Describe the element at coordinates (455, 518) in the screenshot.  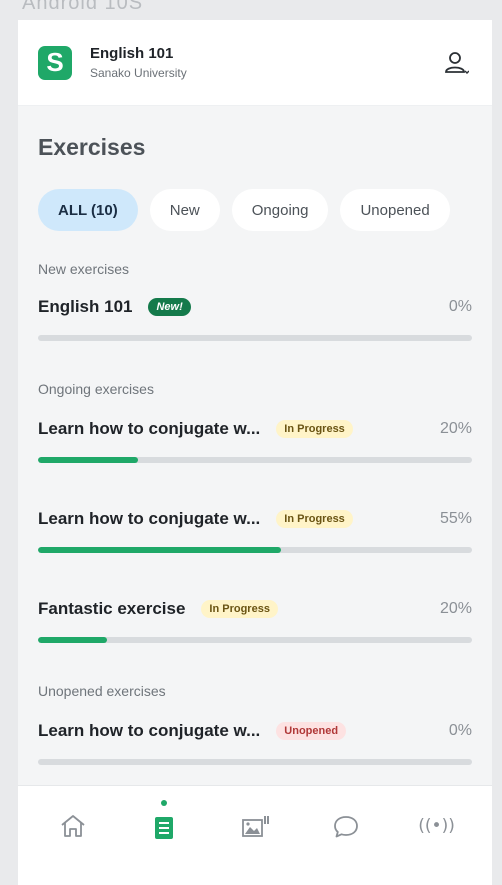
I see `exercise-percent: 55%` at that location.